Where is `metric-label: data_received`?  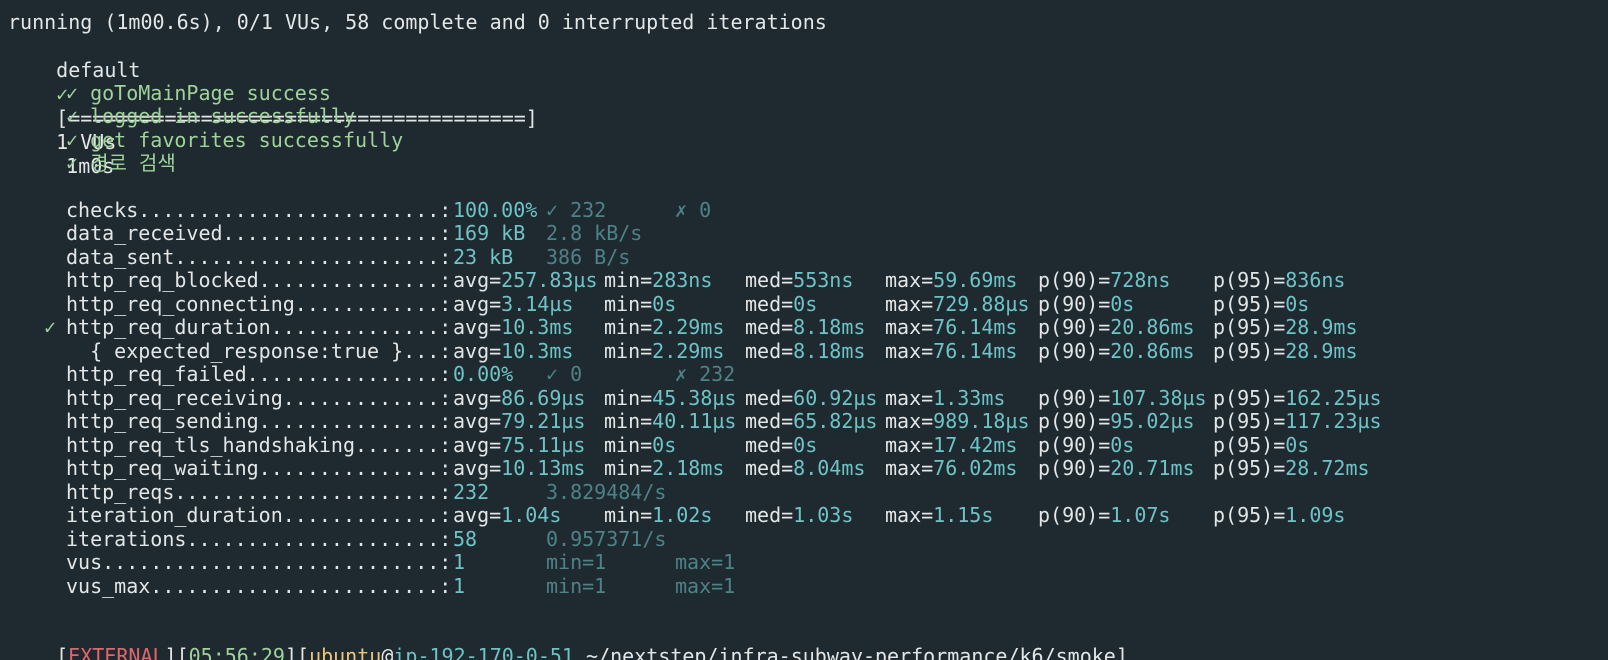 metric-label: data_received is located at coordinates (144, 233).